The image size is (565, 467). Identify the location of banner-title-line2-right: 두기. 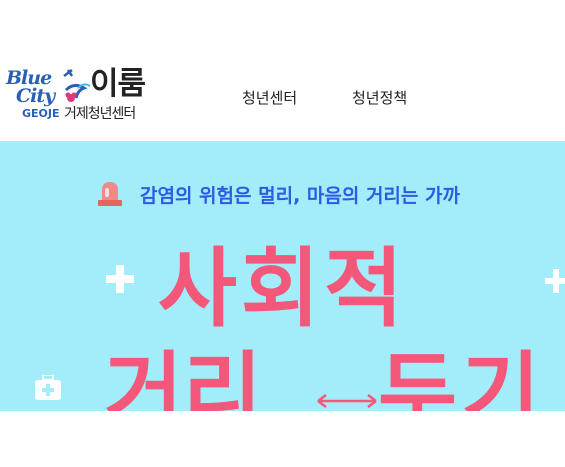
(461, 377).